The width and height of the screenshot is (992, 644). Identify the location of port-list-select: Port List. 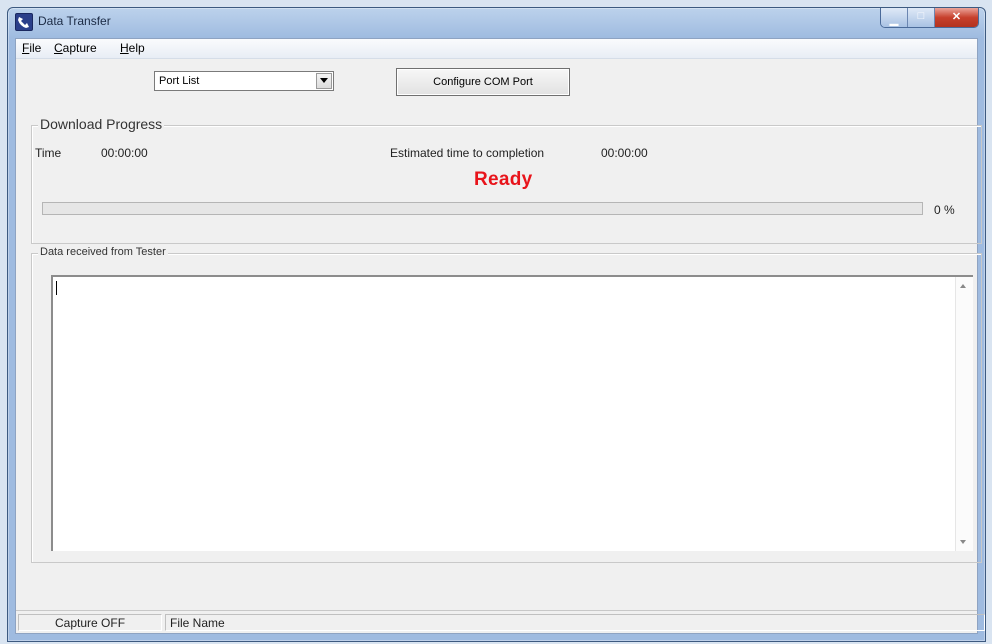
(244, 81).